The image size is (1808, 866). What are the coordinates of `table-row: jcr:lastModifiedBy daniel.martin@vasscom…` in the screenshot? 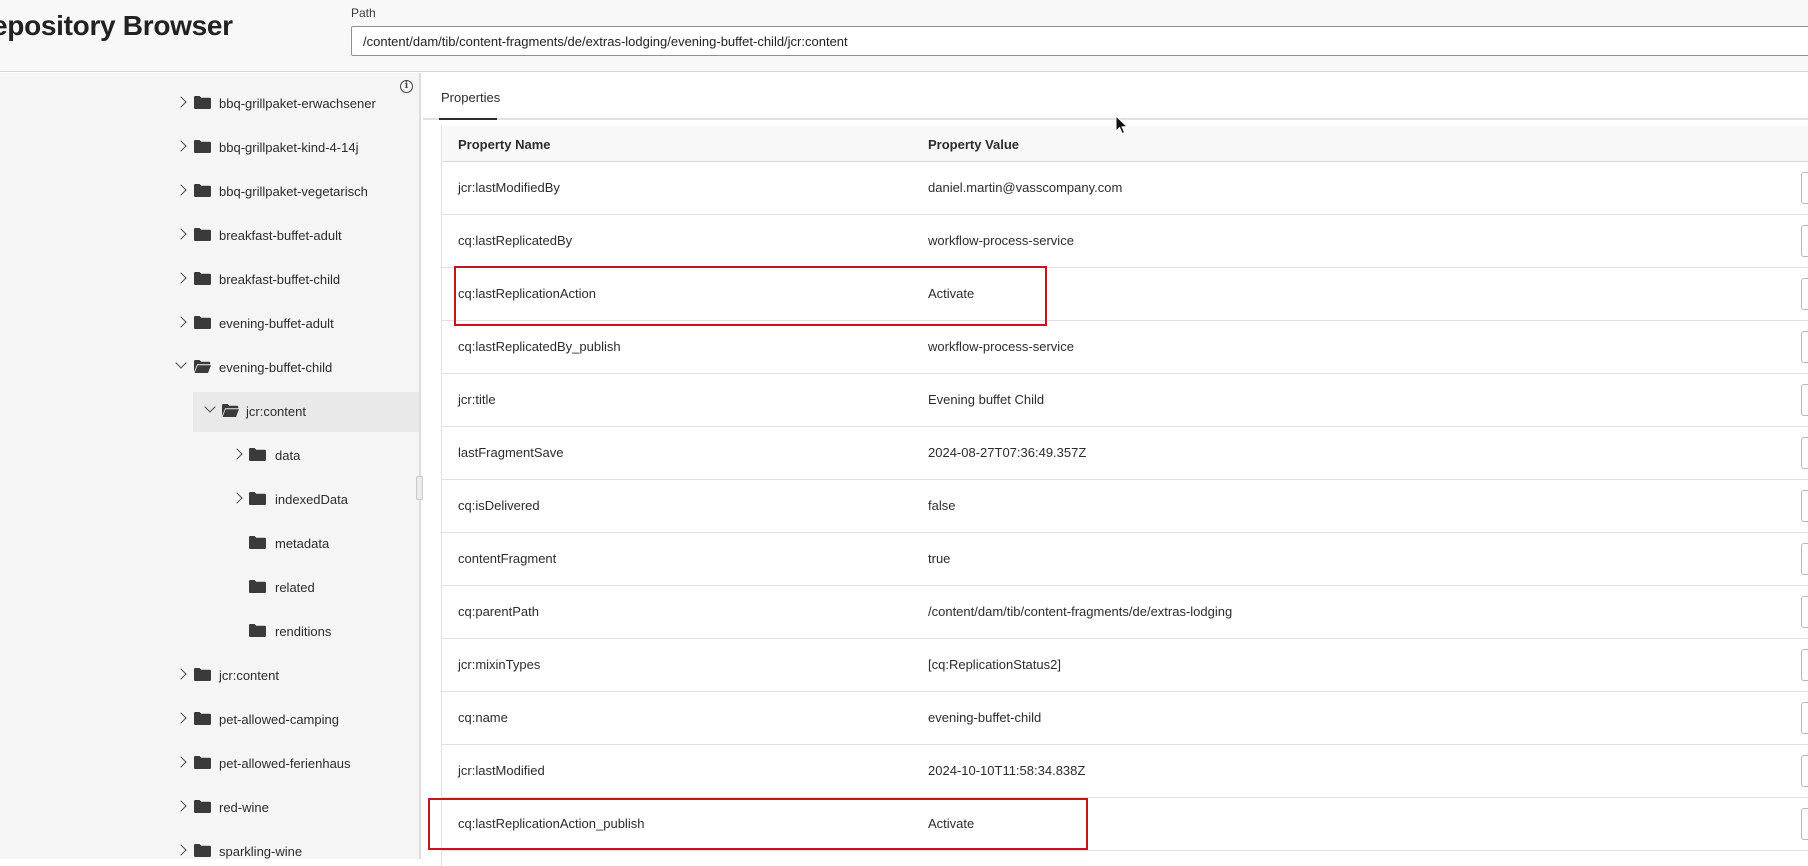 It's located at (1125, 188).